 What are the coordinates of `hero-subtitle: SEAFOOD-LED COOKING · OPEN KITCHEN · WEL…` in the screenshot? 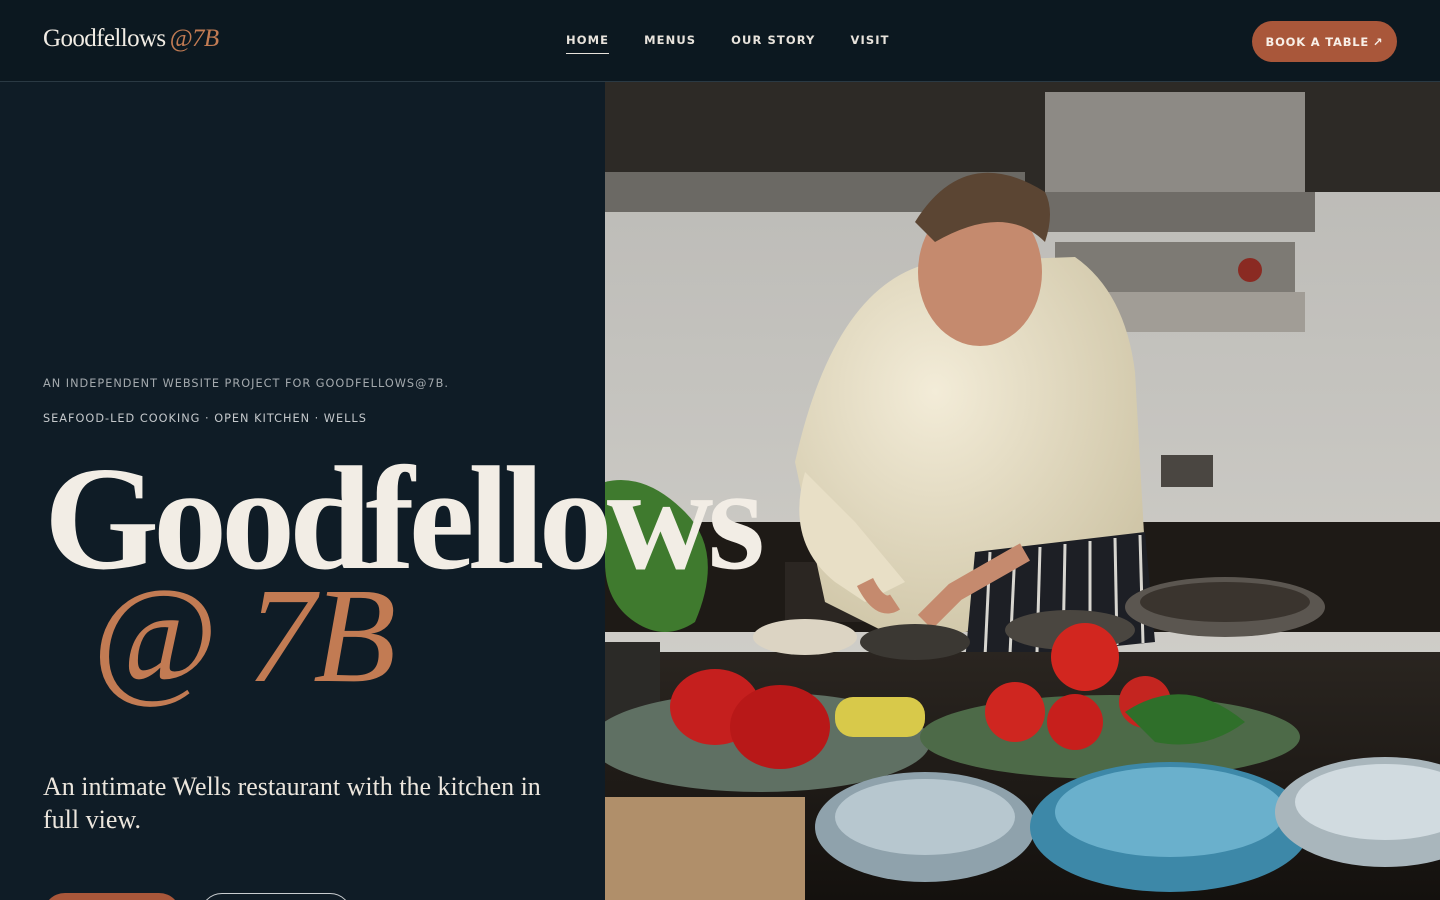 It's located at (205, 418).